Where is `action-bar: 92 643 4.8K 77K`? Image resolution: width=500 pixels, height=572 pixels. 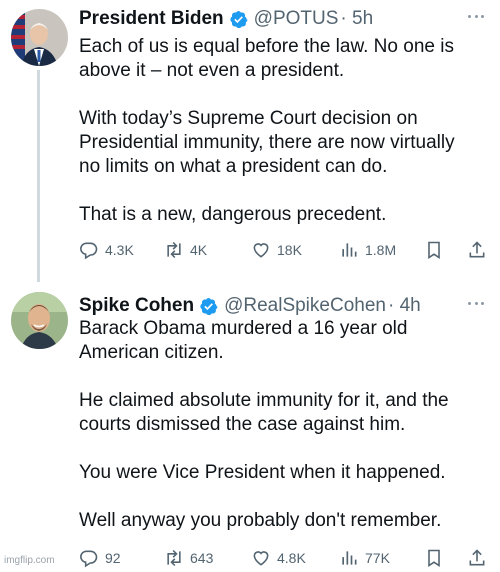 action-bar: 92 643 4.8K 77K is located at coordinates (284, 558).